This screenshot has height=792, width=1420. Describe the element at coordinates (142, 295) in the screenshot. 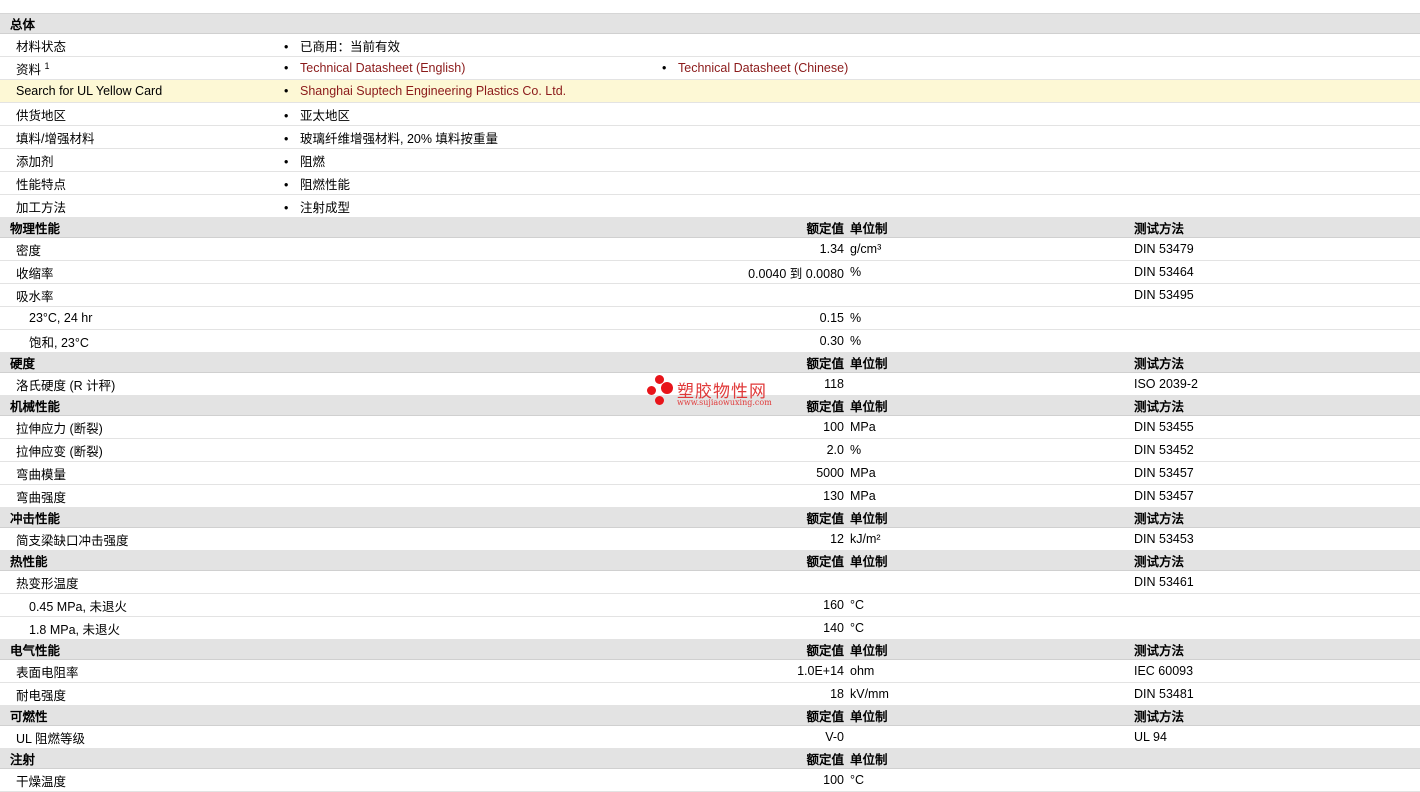

I see `property-label: 吸水率` at that location.